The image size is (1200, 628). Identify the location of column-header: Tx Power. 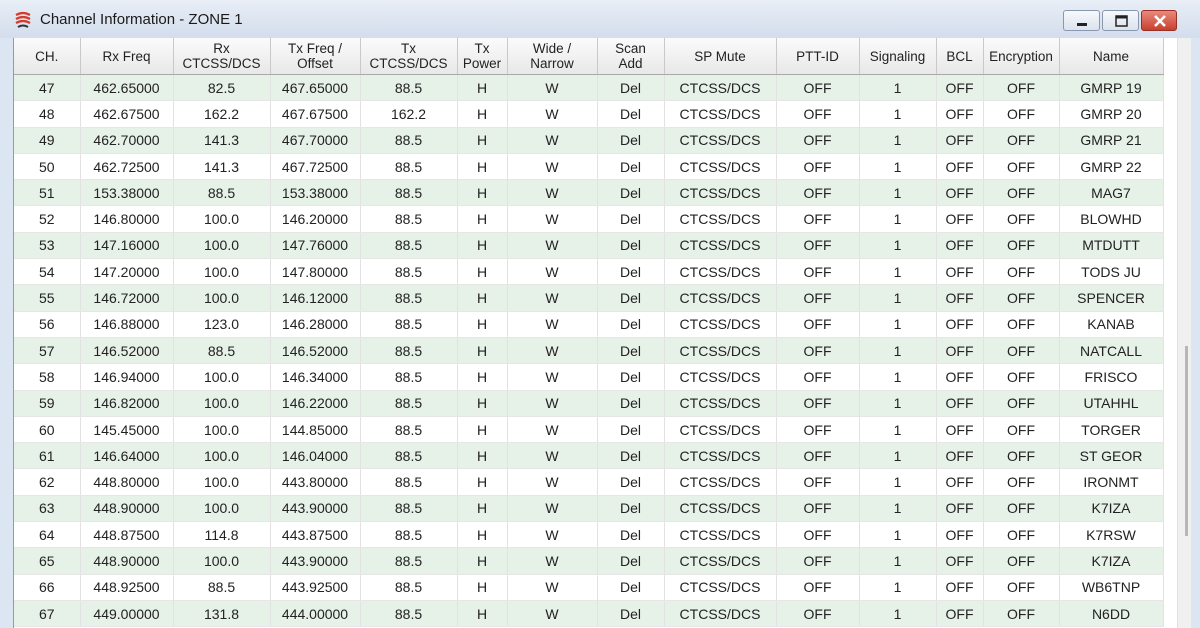
(482, 56).